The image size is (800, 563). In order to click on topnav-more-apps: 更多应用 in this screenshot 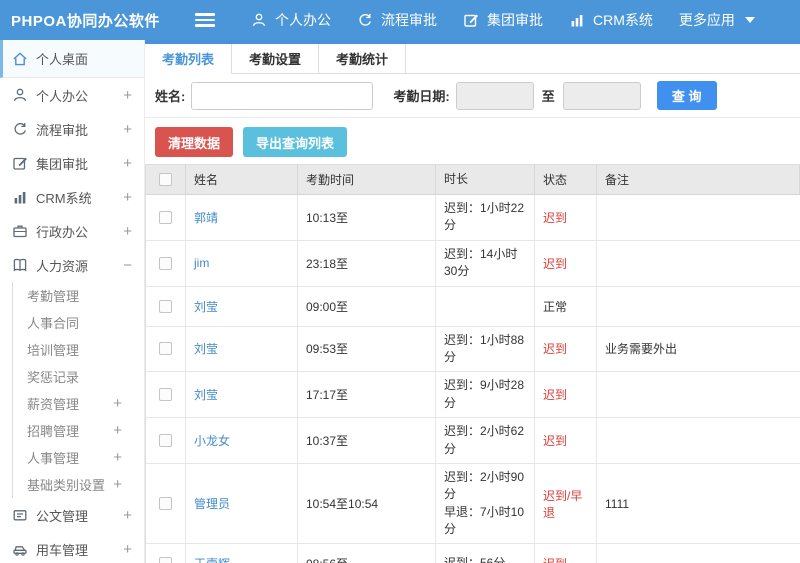, I will do `click(717, 20)`.